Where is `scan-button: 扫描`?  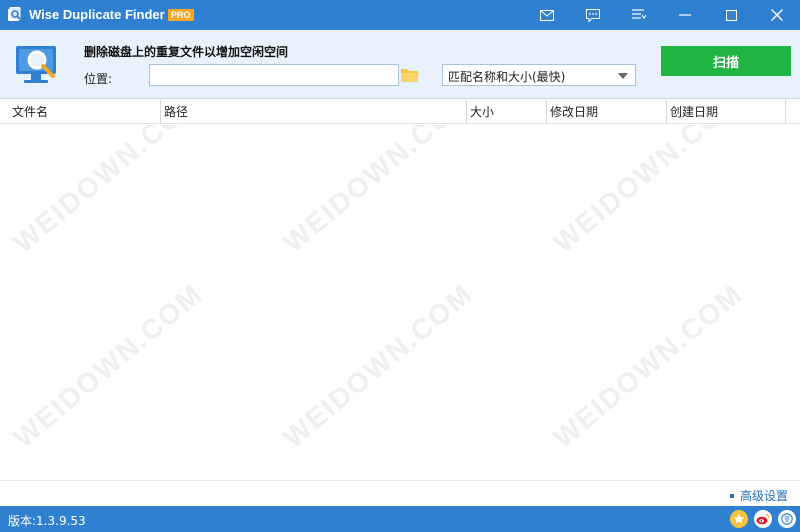
scan-button: 扫描 is located at coordinates (726, 61).